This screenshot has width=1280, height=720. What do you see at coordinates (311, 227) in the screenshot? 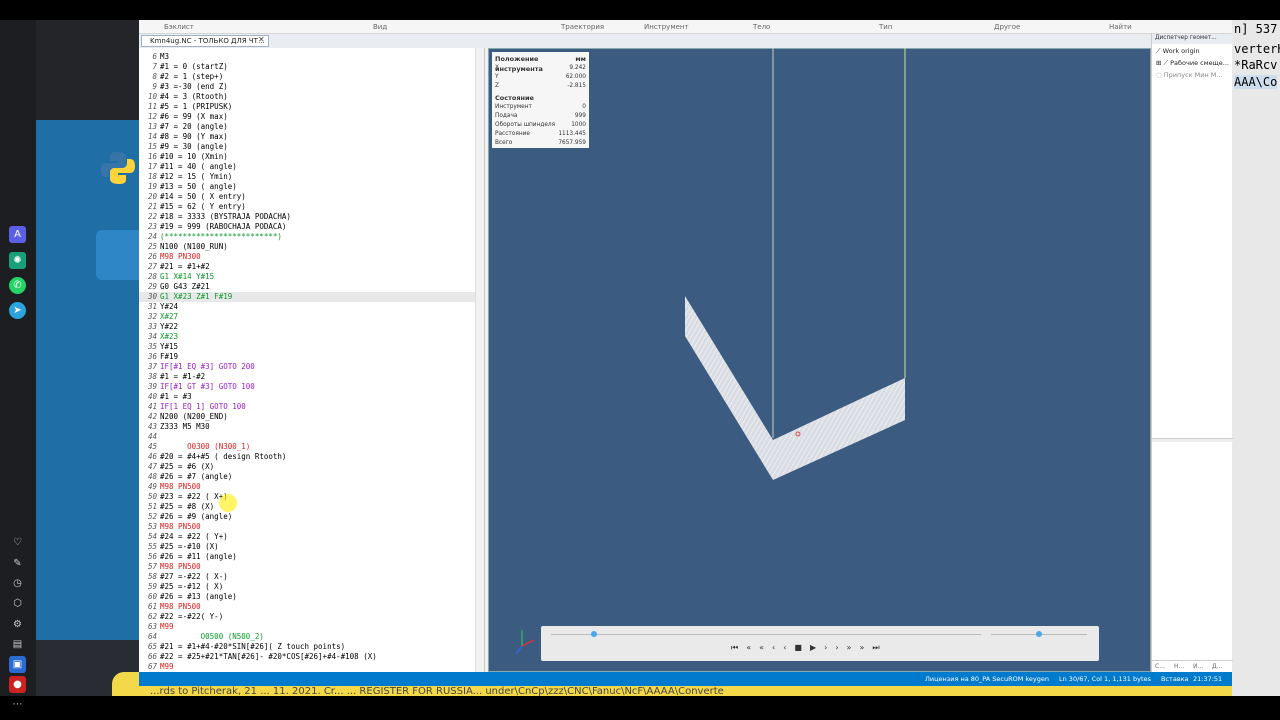
I see `code-line: 23 #19 = 999 (RABOCHAJA PODACA)` at bounding box center [311, 227].